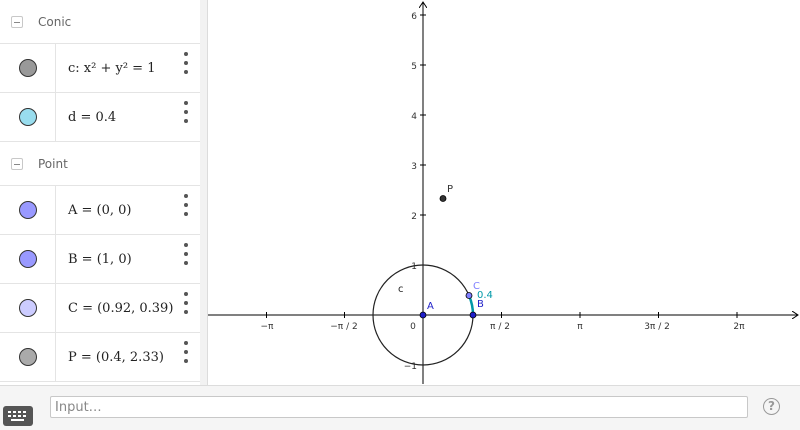 The image size is (800, 430). I want to click on point-C, so click(469, 295).